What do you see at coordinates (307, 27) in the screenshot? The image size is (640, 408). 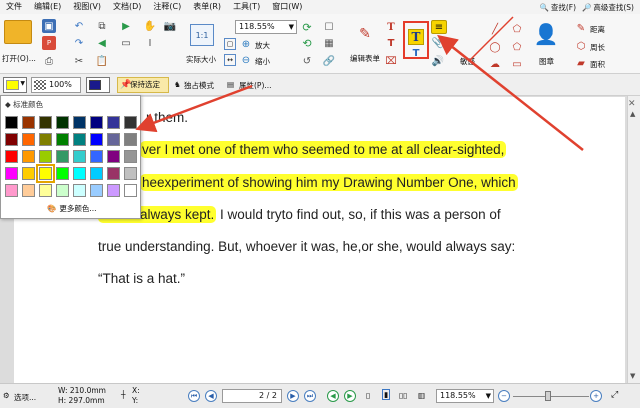 I see `rotate-icon: ⟳` at bounding box center [307, 27].